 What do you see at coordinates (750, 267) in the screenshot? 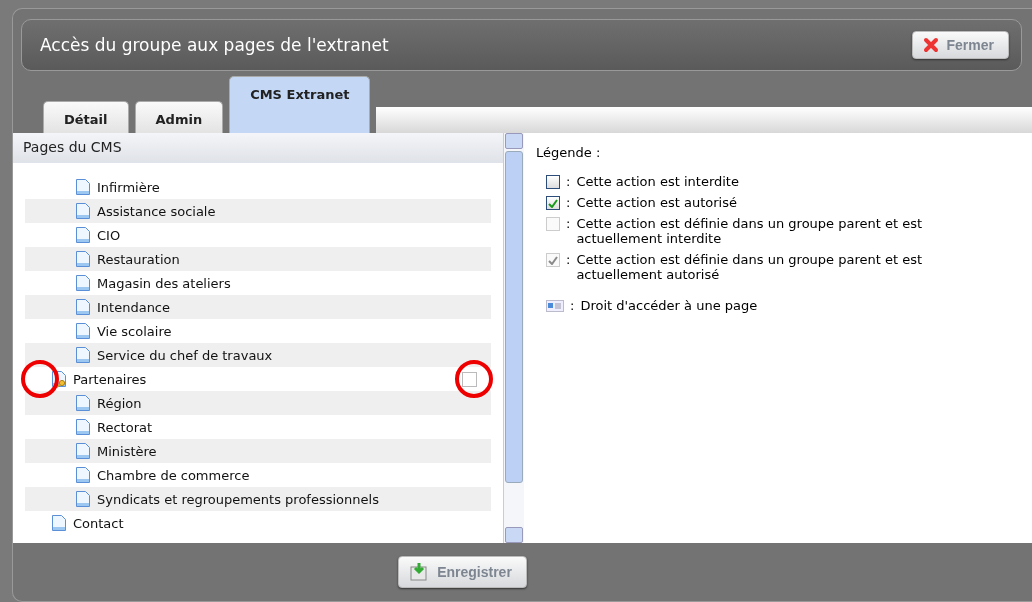
I see `legend-text: Cette action est définie dans un groupe parent et est actuellement autorisé` at bounding box center [750, 267].